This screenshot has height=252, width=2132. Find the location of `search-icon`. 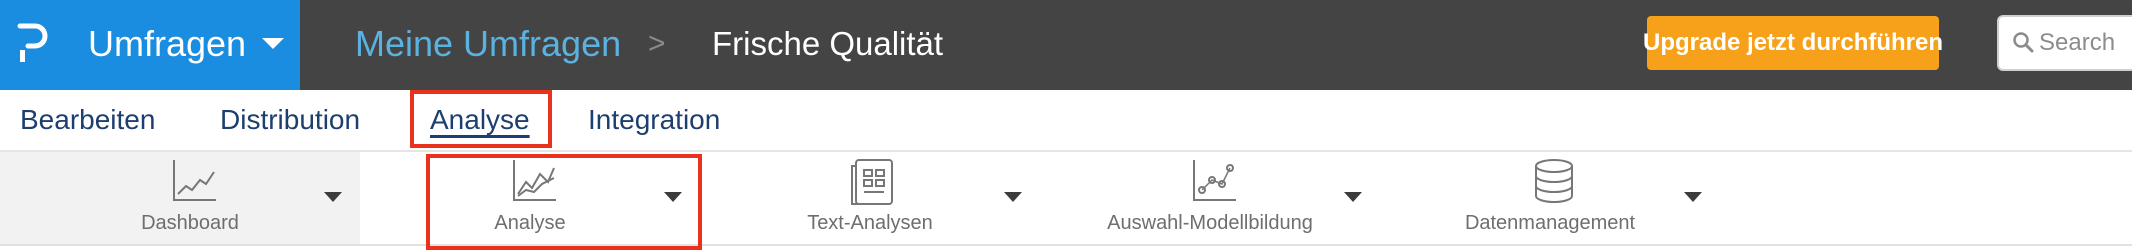

search-icon is located at coordinates (2023, 42).